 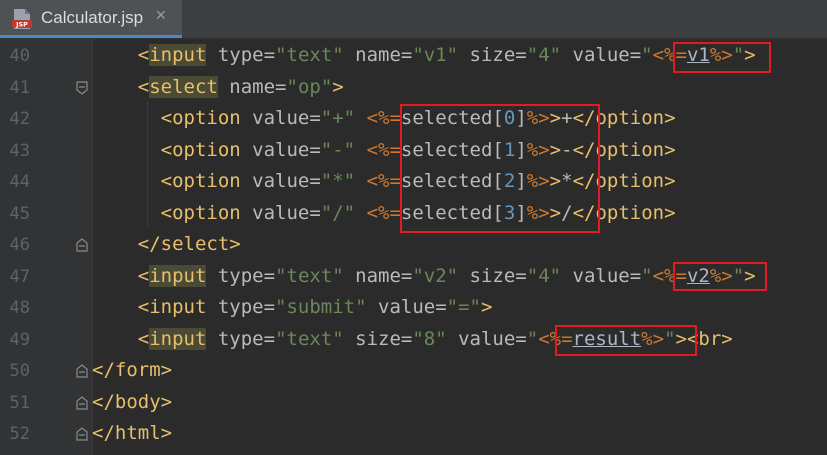 I want to click on code-token: </form>, so click(x=132, y=370).